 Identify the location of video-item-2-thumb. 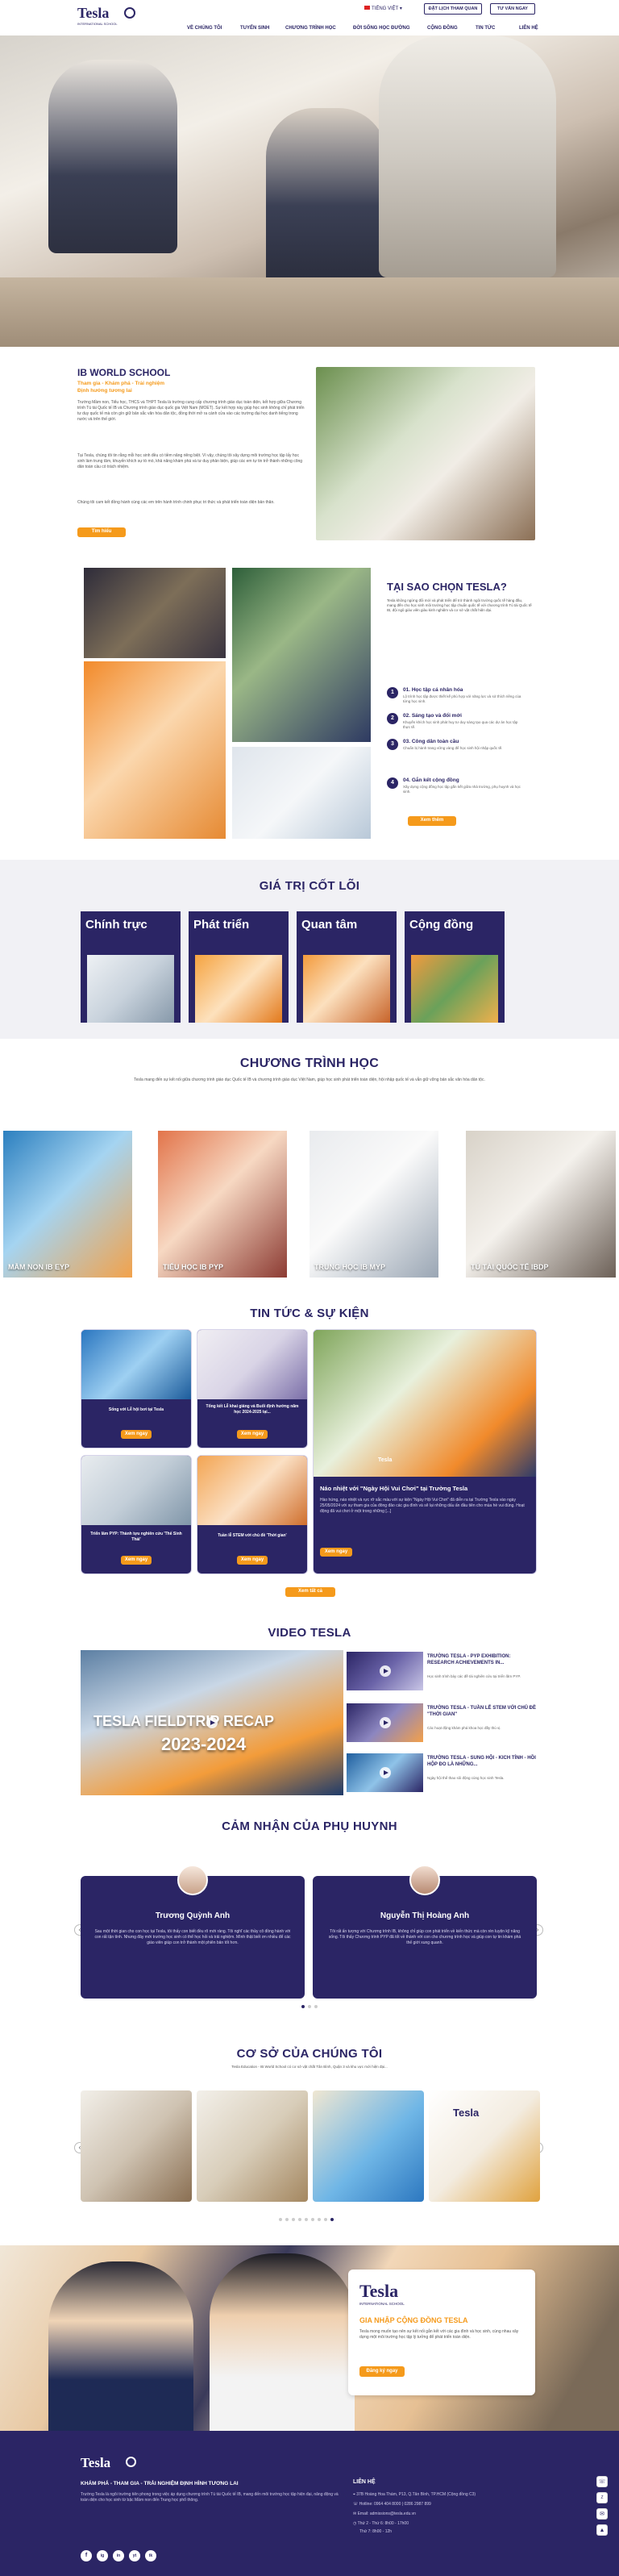
(385, 1722).